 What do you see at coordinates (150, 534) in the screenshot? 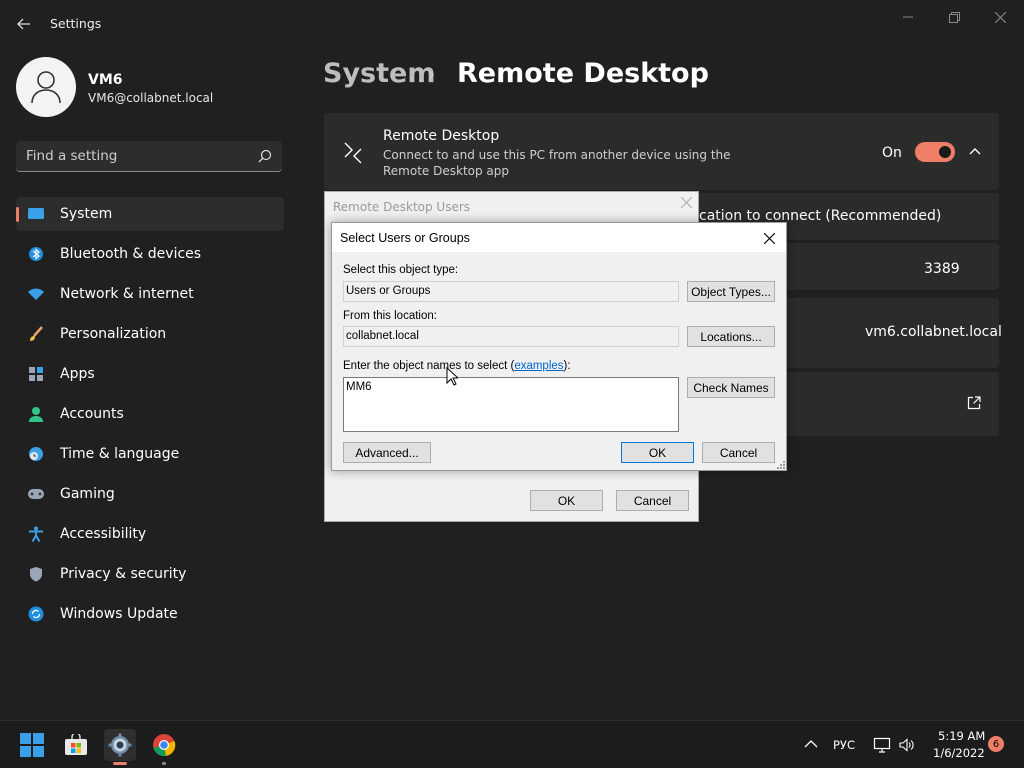
I see `sidebar-item-accessibility: Accessibility` at bounding box center [150, 534].